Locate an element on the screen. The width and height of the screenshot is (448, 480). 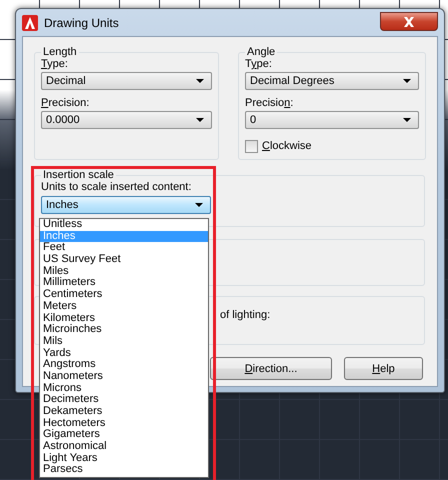
list-option: Parsecs is located at coordinates (124, 470).